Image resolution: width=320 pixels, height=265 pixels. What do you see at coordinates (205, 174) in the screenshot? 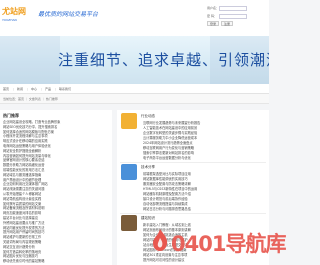
I see `article-link: 前端框架选型对比与实际项目应用` at bounding box center [205, 174].